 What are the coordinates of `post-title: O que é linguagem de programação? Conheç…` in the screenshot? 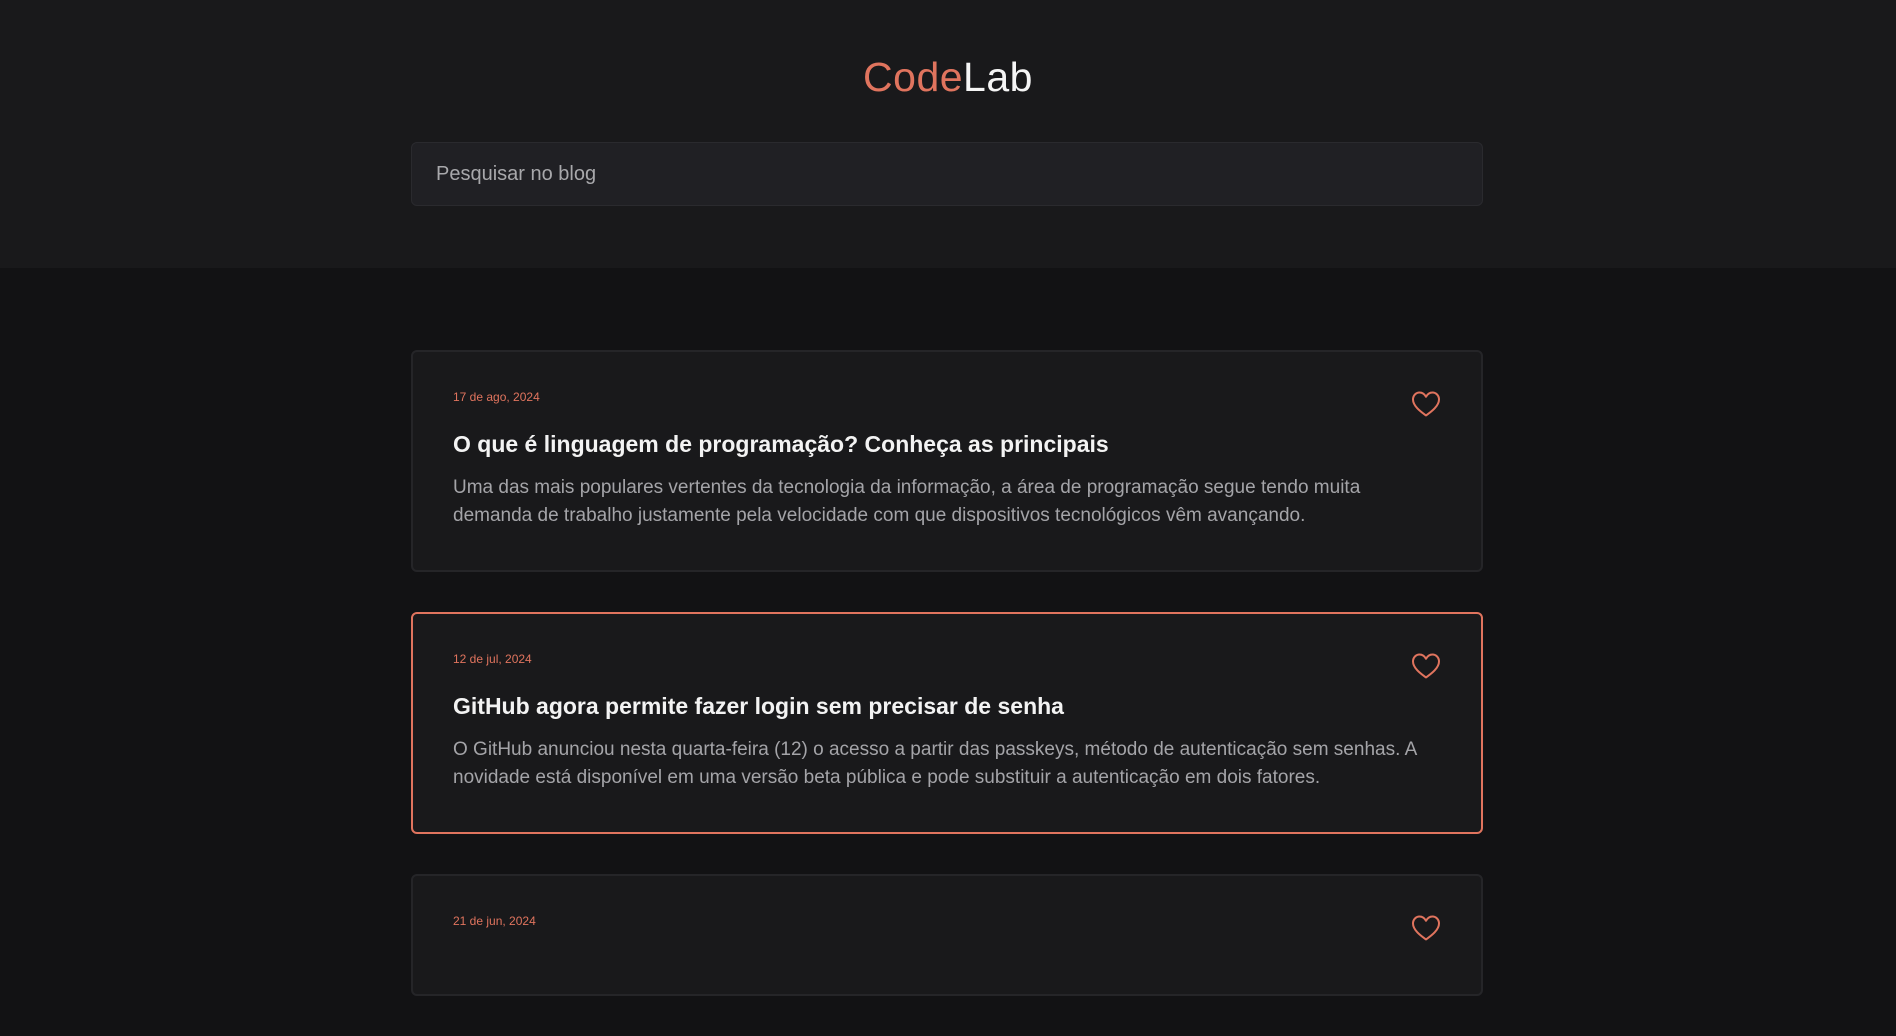 It's located at (947, 444).